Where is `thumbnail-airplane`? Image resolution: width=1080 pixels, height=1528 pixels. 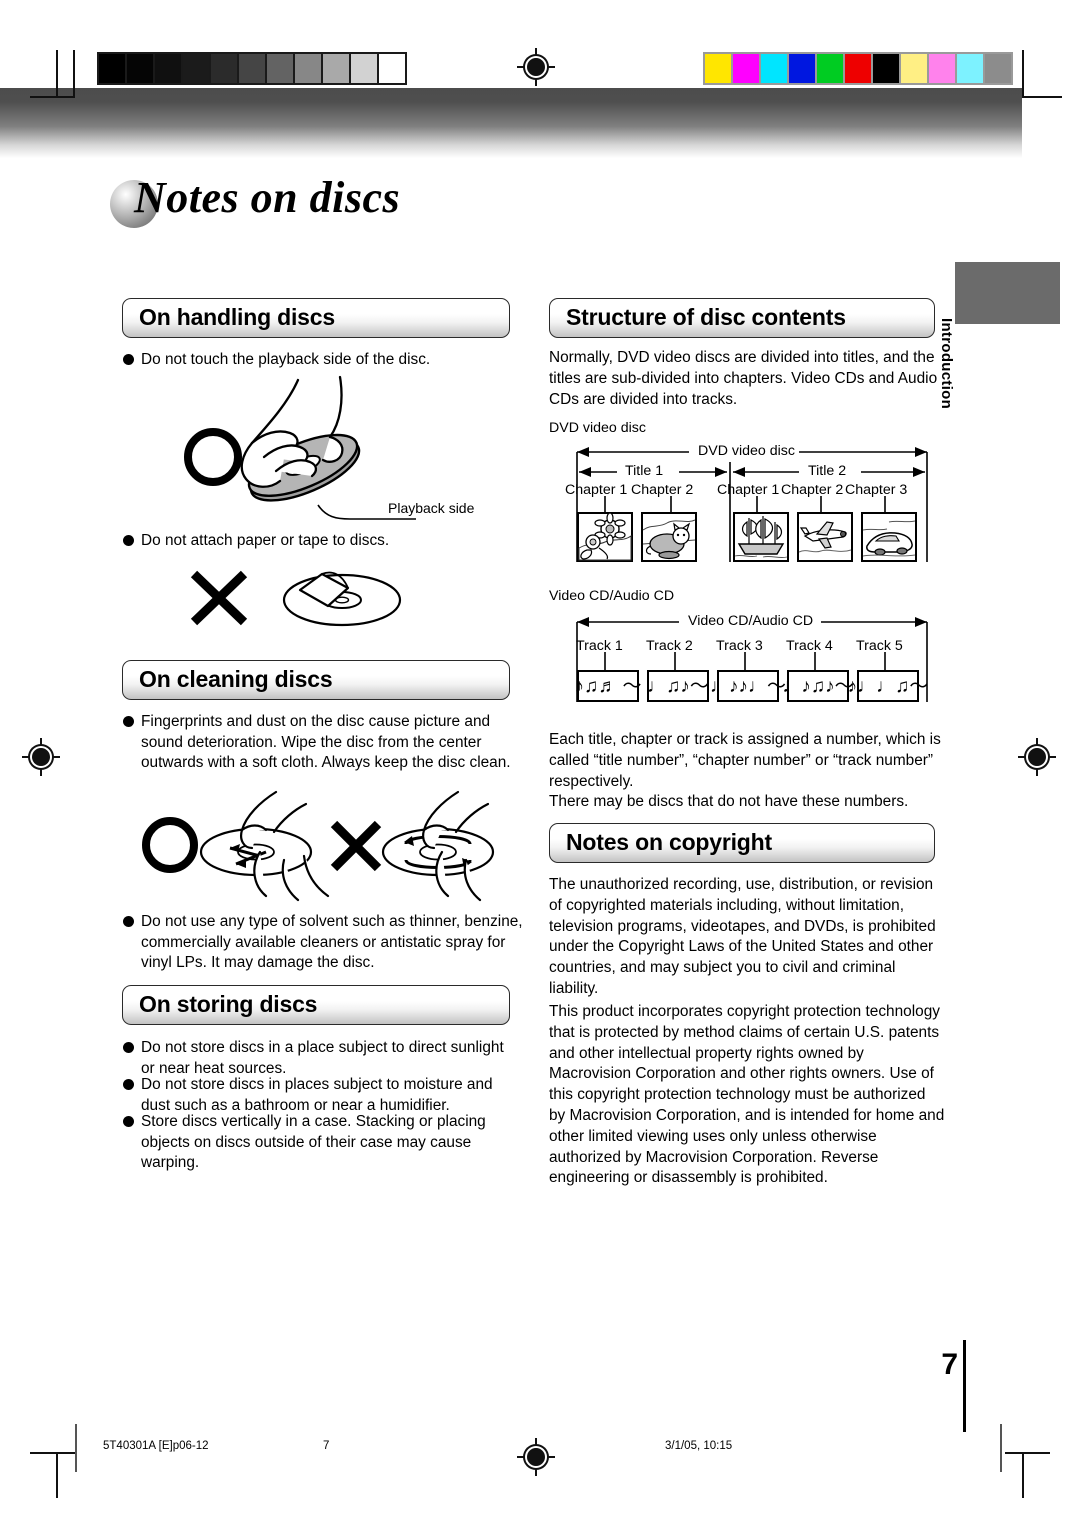
thumbnail-airplane is located at coordinates (825, 537).